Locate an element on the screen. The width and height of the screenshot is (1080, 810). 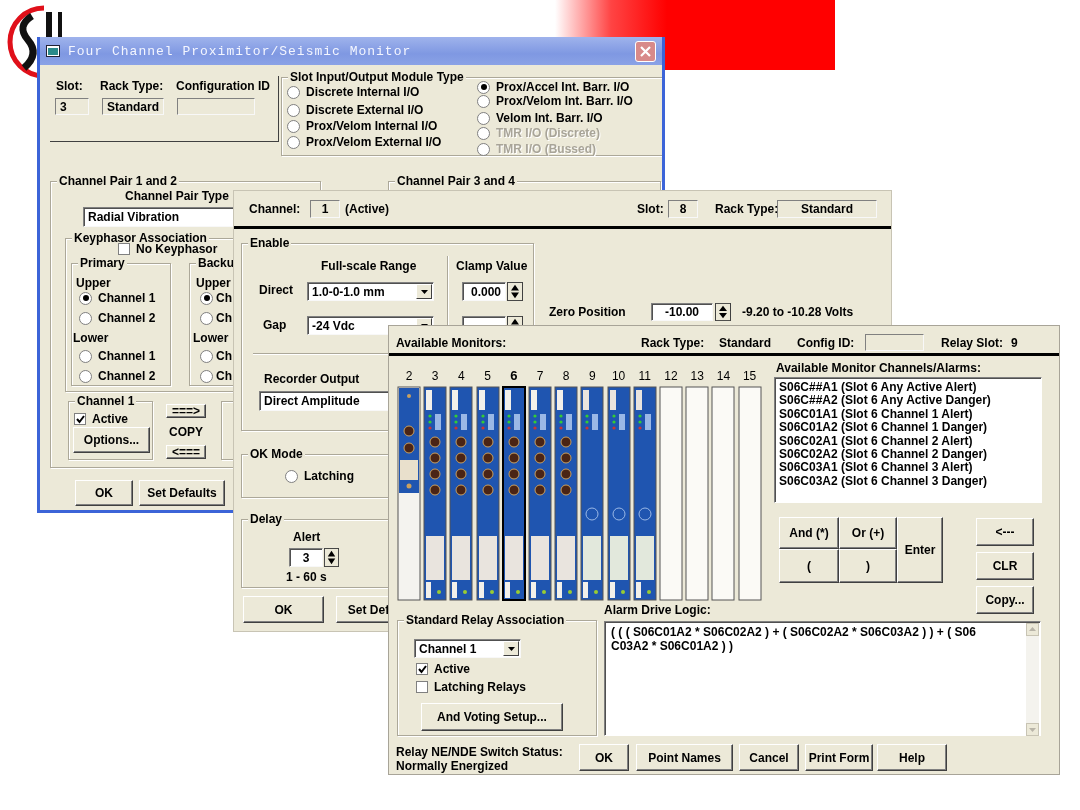
list-item: S06C03A1 (Slot 6 Channel 3 Alert) is located at coordinates (908, 468).